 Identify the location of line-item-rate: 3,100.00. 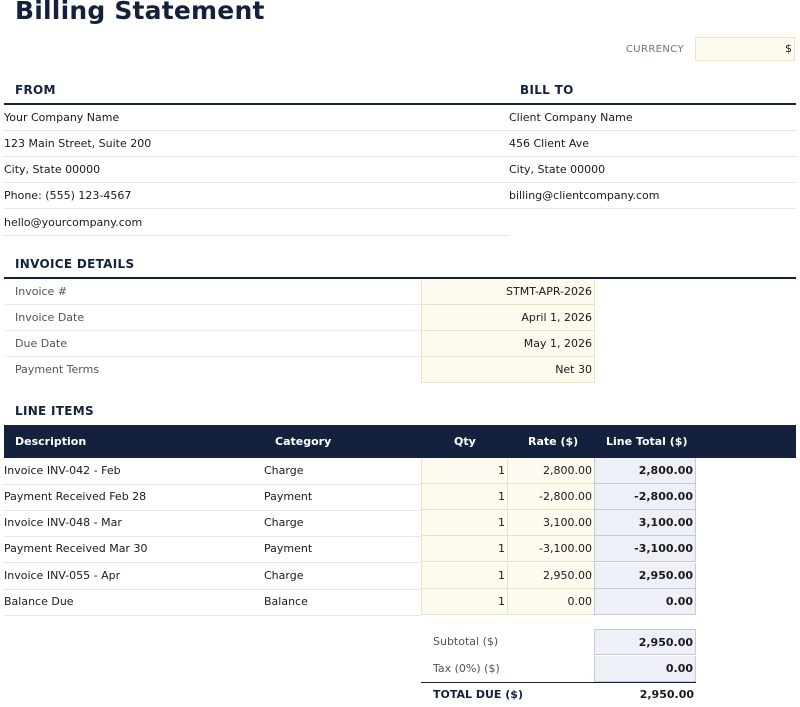
(551, 523).